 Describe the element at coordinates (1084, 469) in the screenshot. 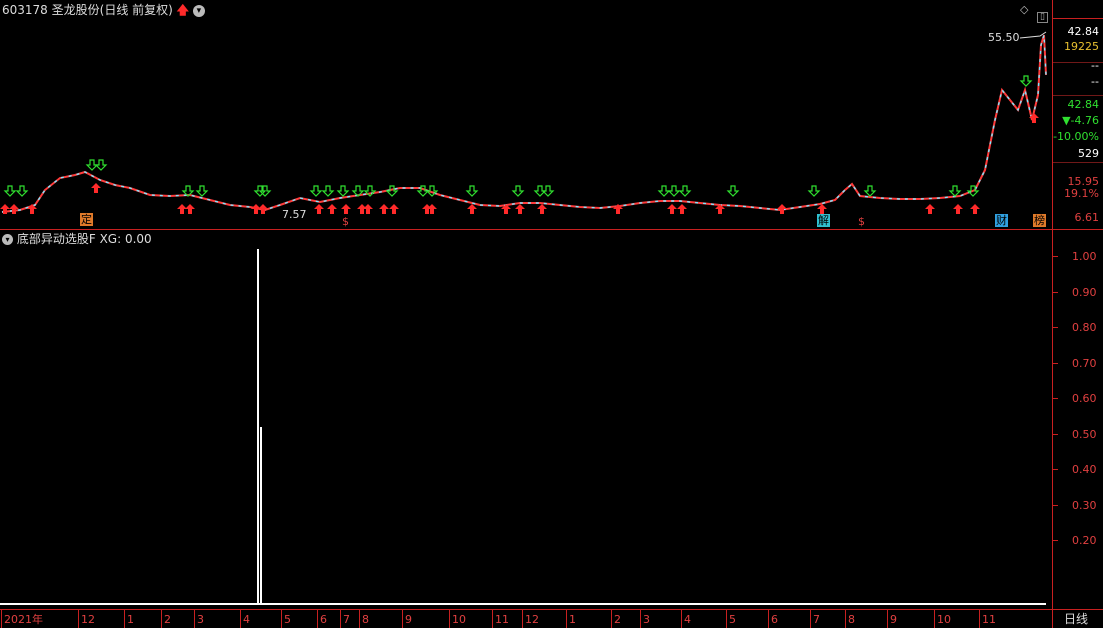

I see `y-tick-label: 0.40` at that location.